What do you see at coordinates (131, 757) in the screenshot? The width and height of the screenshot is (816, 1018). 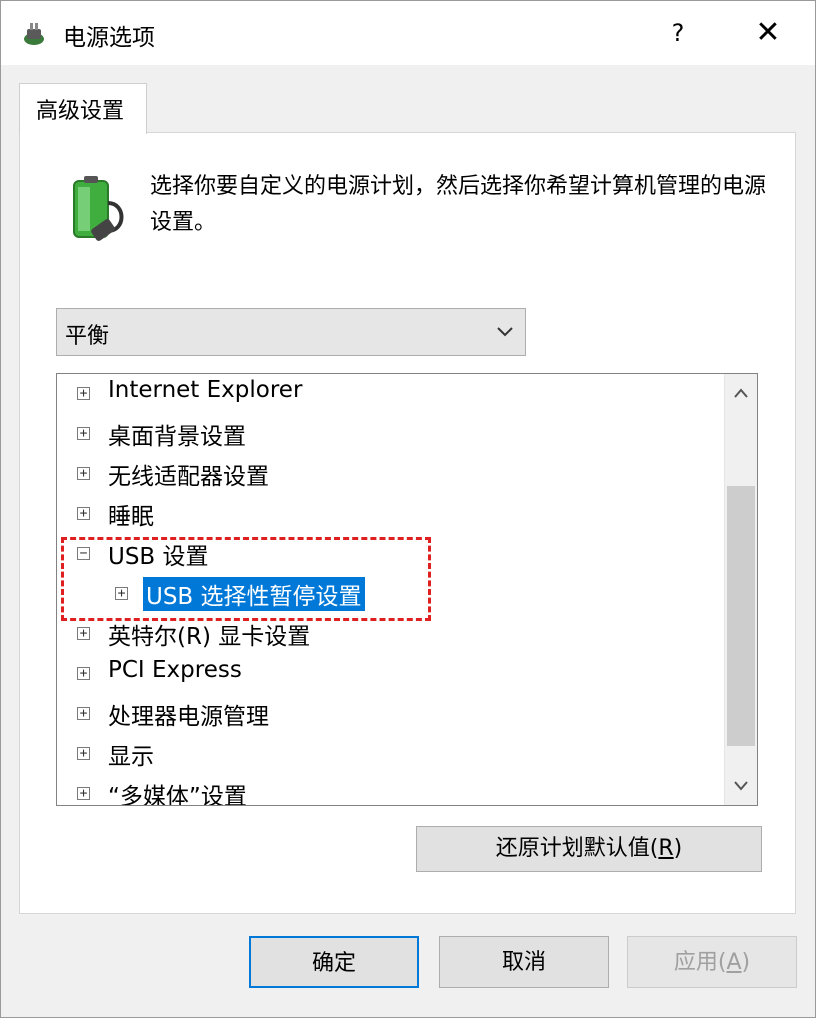 I see `tree-item-label: 显示` at bounding box center [131, 757].